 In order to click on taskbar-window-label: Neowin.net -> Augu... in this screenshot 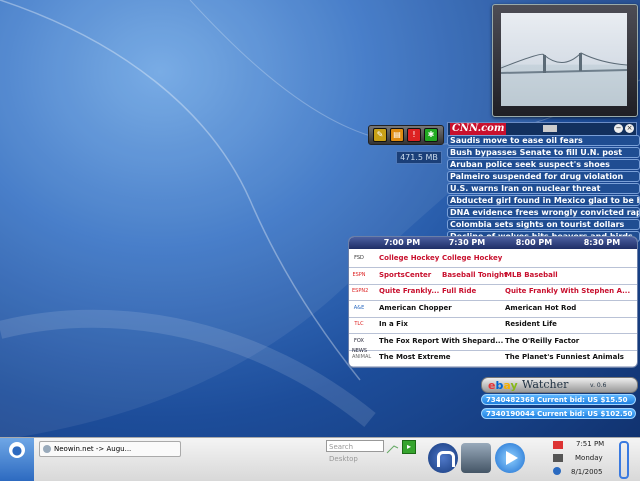, I will do `click(93, 449)`.